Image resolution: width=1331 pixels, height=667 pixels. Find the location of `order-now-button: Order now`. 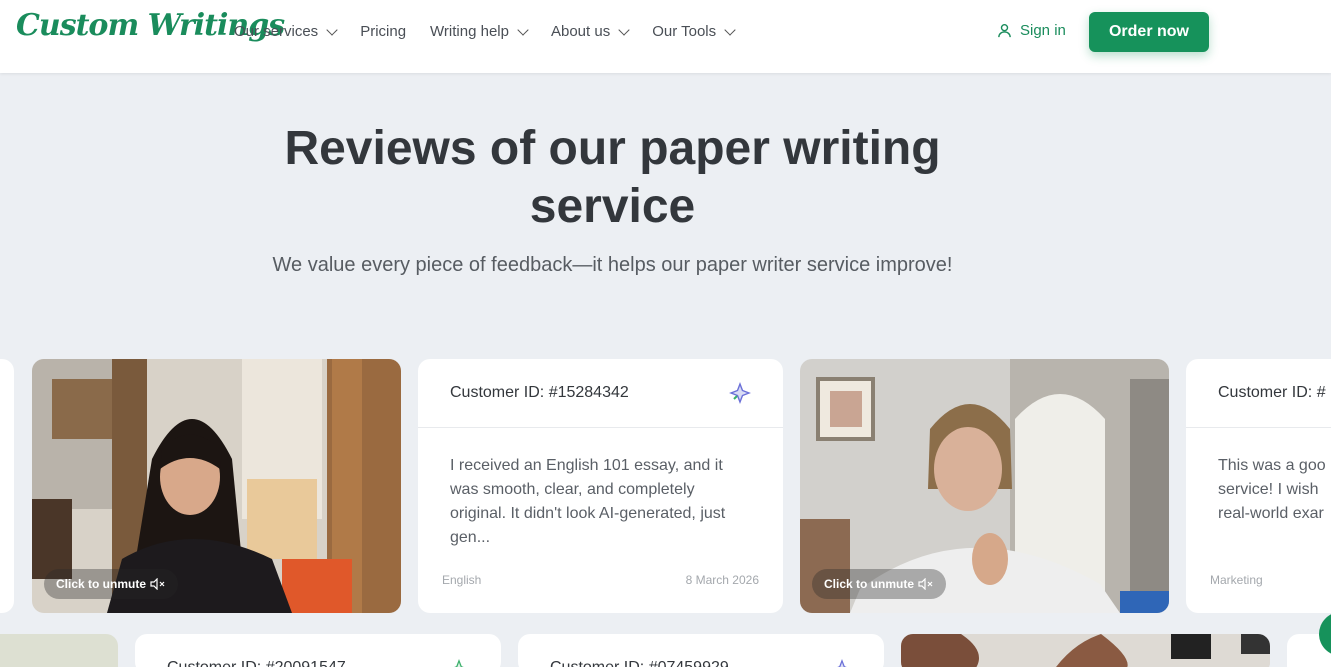

order-now-button: Order now is located at coordinates (1149, 32).